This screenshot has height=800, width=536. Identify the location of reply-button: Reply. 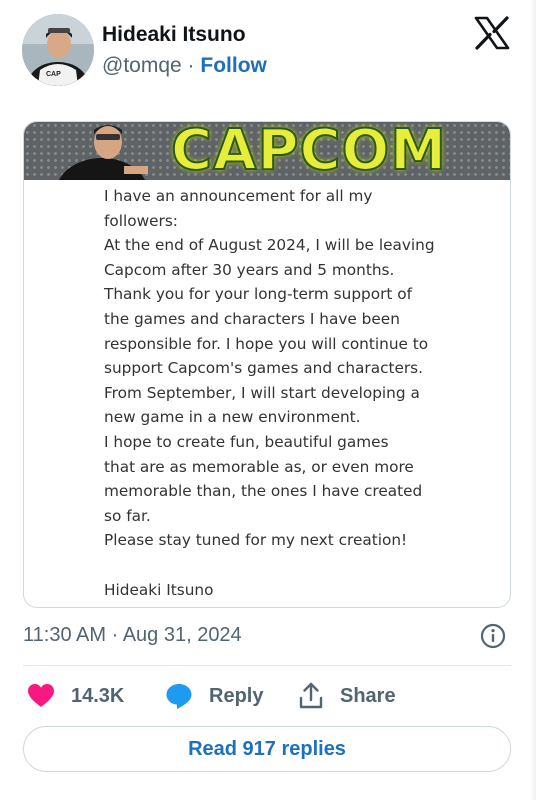
(214, 696).